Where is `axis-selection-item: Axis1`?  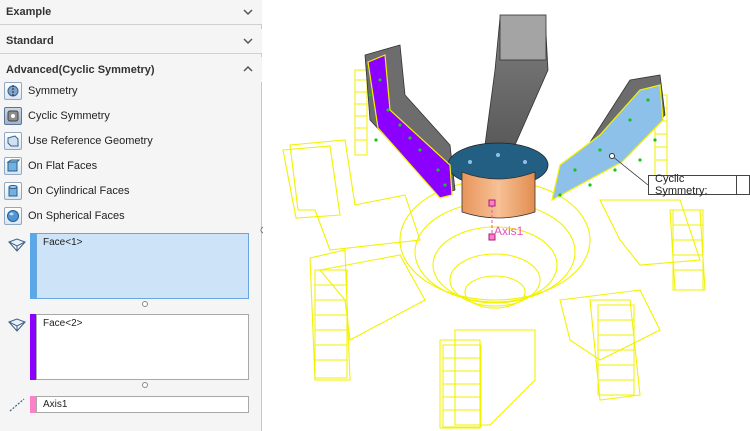
axis-selection-item: Axis1 is located at coordinates (55, 404).